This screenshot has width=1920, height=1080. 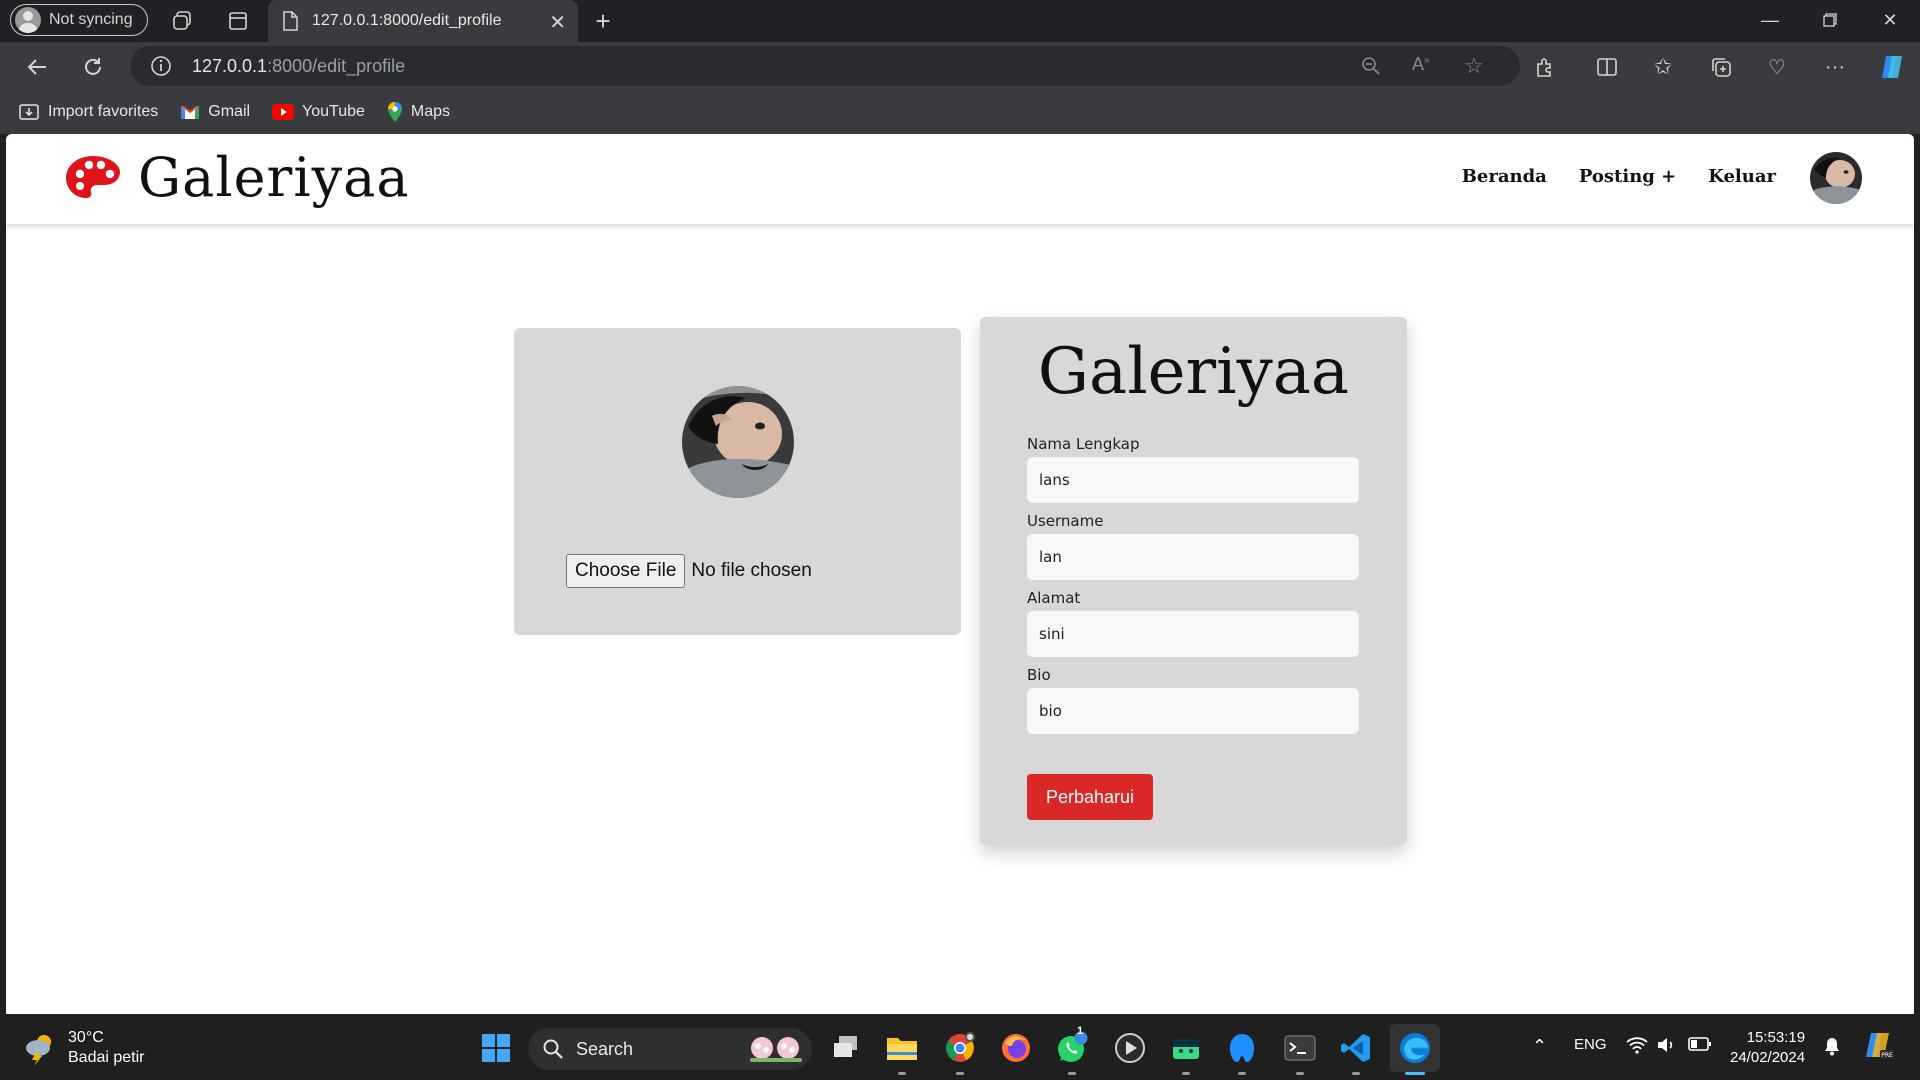 What do you see at coordinates (407, 20) in the screenshot?
I see `tab-title: 127.0.0.1:8000/edit_profile` at bounding box center [407, 20].